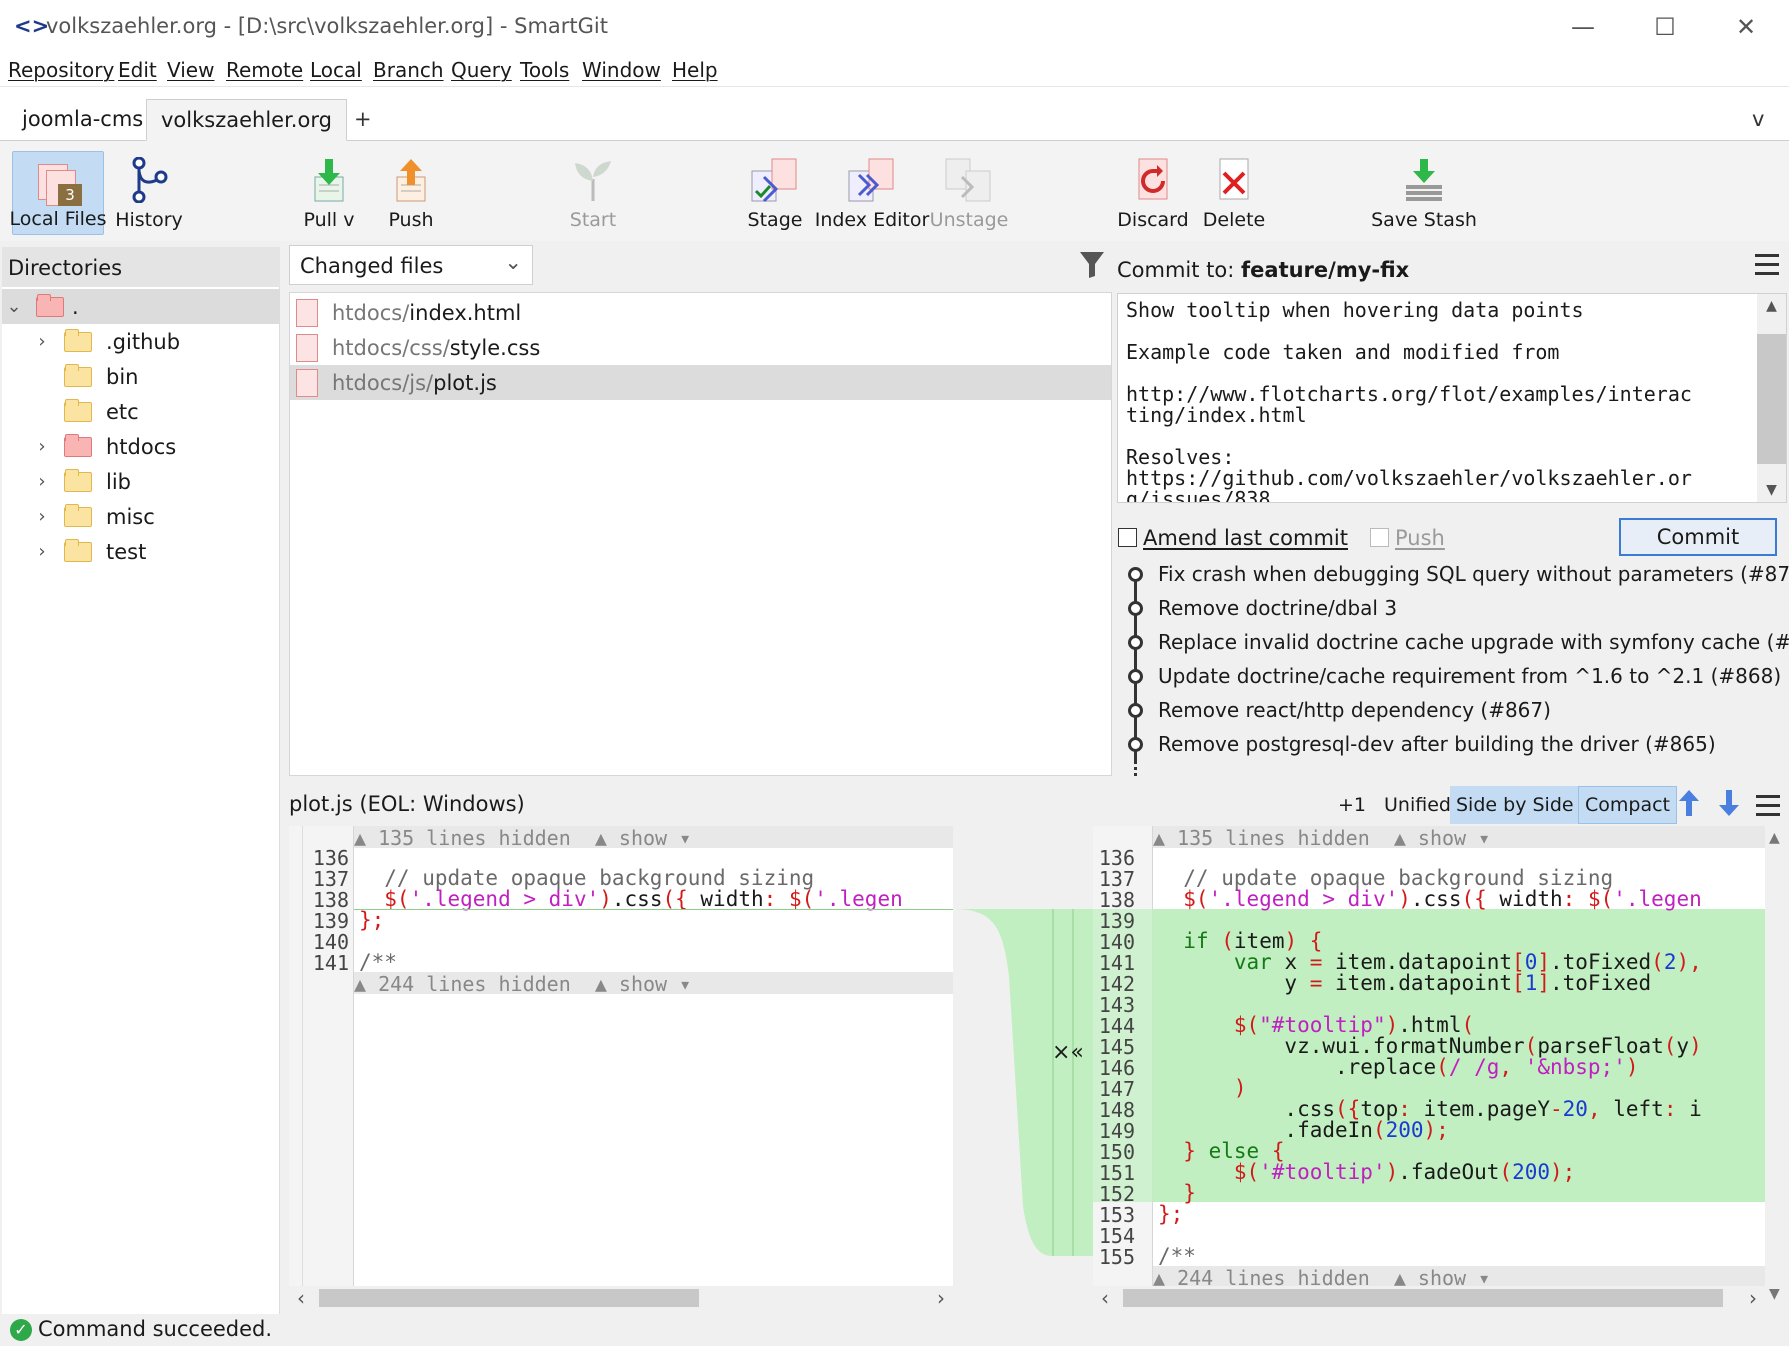  What do you see at coordinates (141, 516) in the screenshot?
I see `dir-misc: › misc` at bounding box center [141, 516].